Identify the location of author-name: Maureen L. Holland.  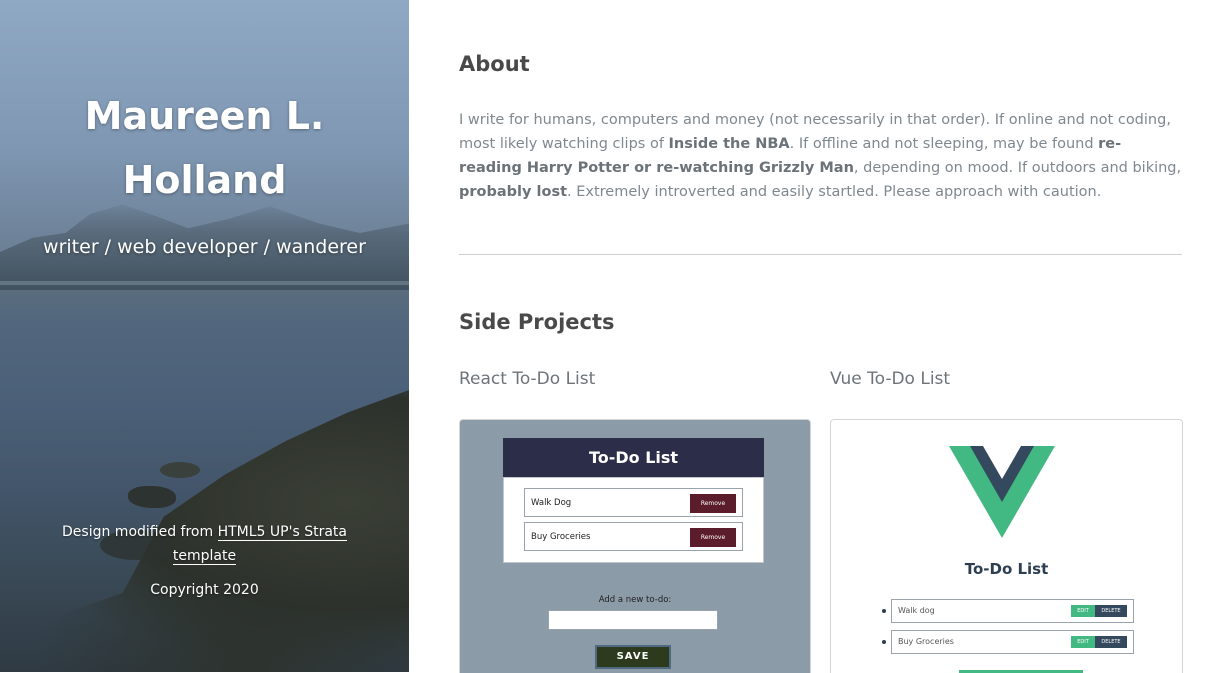
(204, 148).